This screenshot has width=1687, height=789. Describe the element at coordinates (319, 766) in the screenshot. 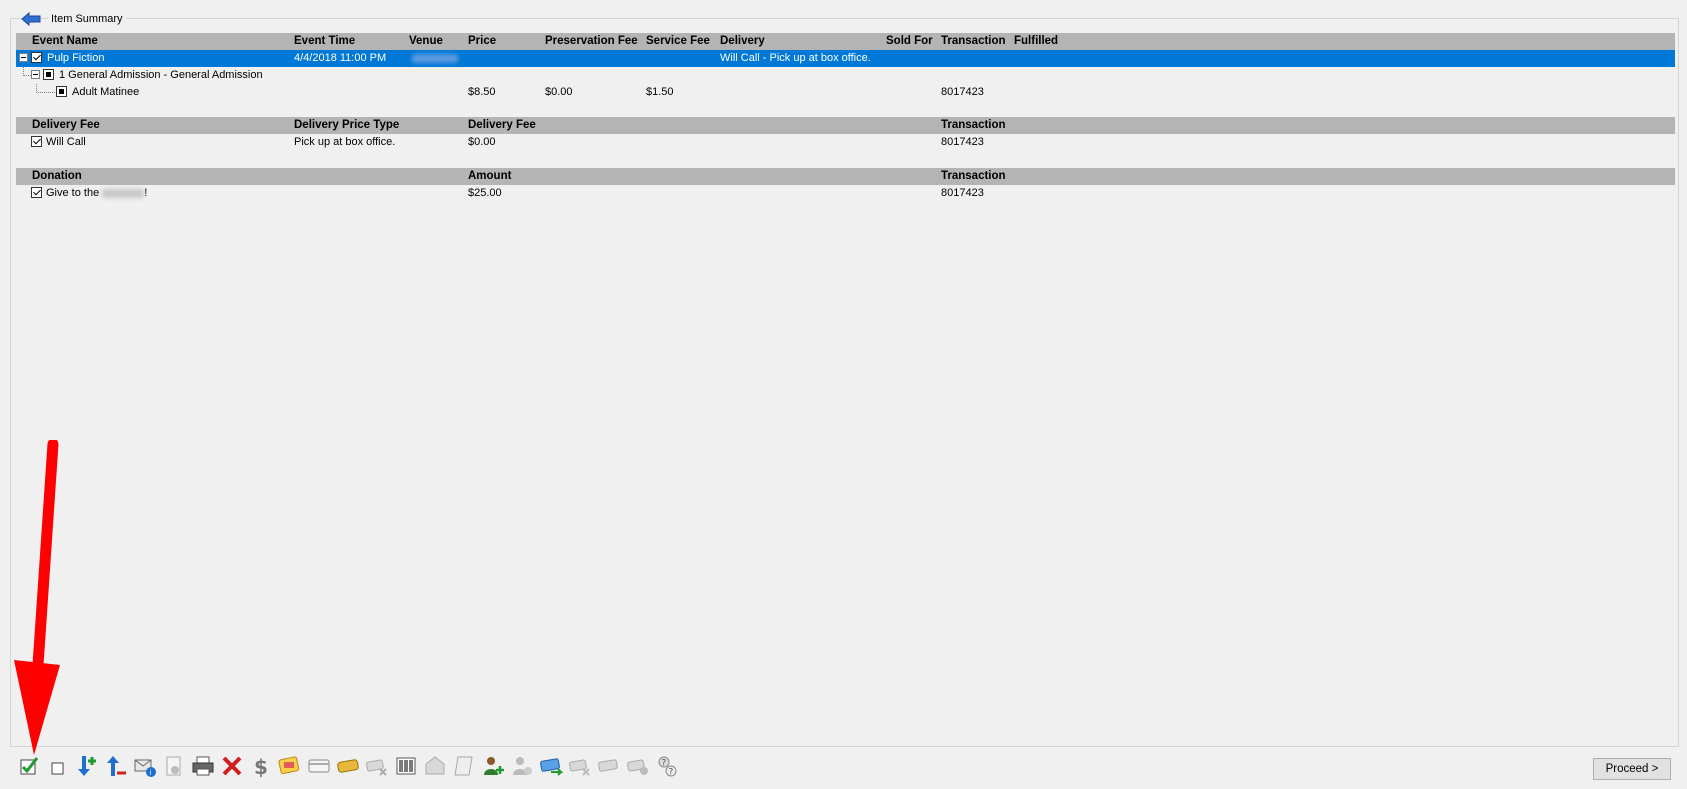

I see `card-icon` at that location.